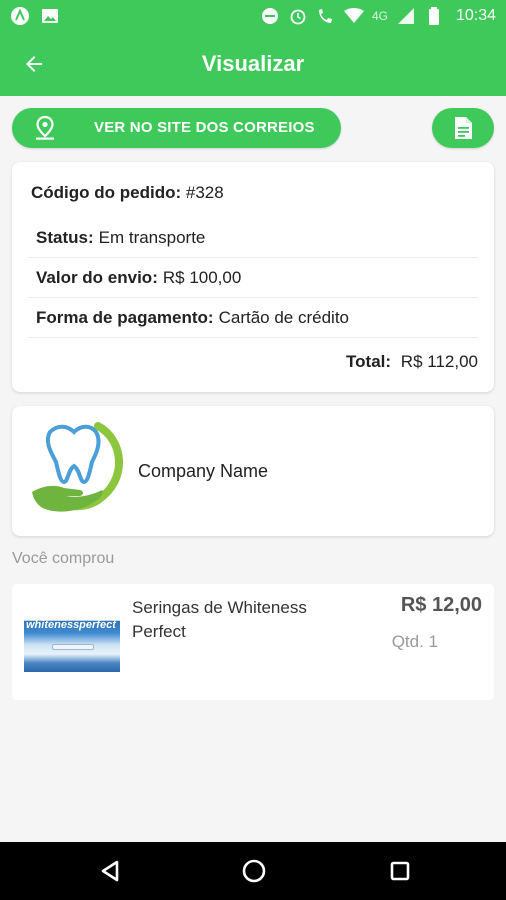  I want to click on order-total: Total: R$ 112,00, so click(412, 362).